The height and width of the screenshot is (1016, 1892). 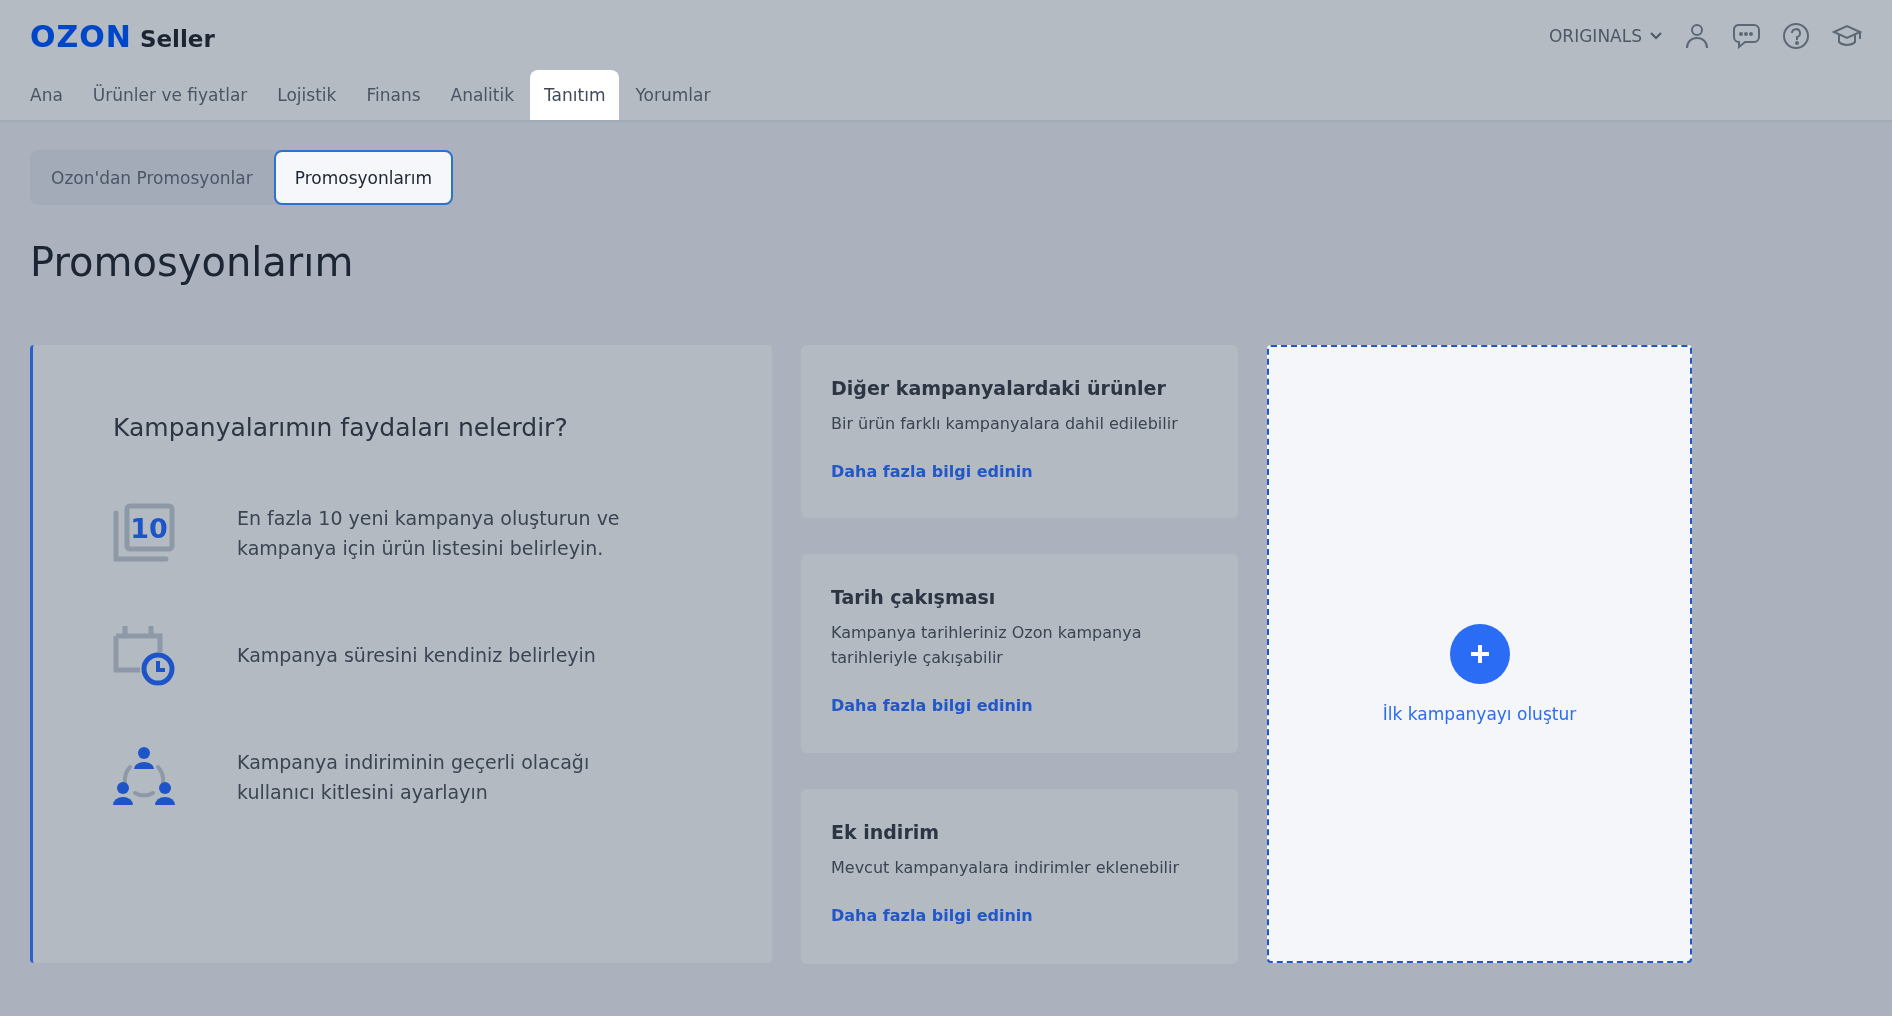 I want to click on card-description: Bir ürün farklı kampanyalara dahil edilebilir, so click(x=1005, y=424).